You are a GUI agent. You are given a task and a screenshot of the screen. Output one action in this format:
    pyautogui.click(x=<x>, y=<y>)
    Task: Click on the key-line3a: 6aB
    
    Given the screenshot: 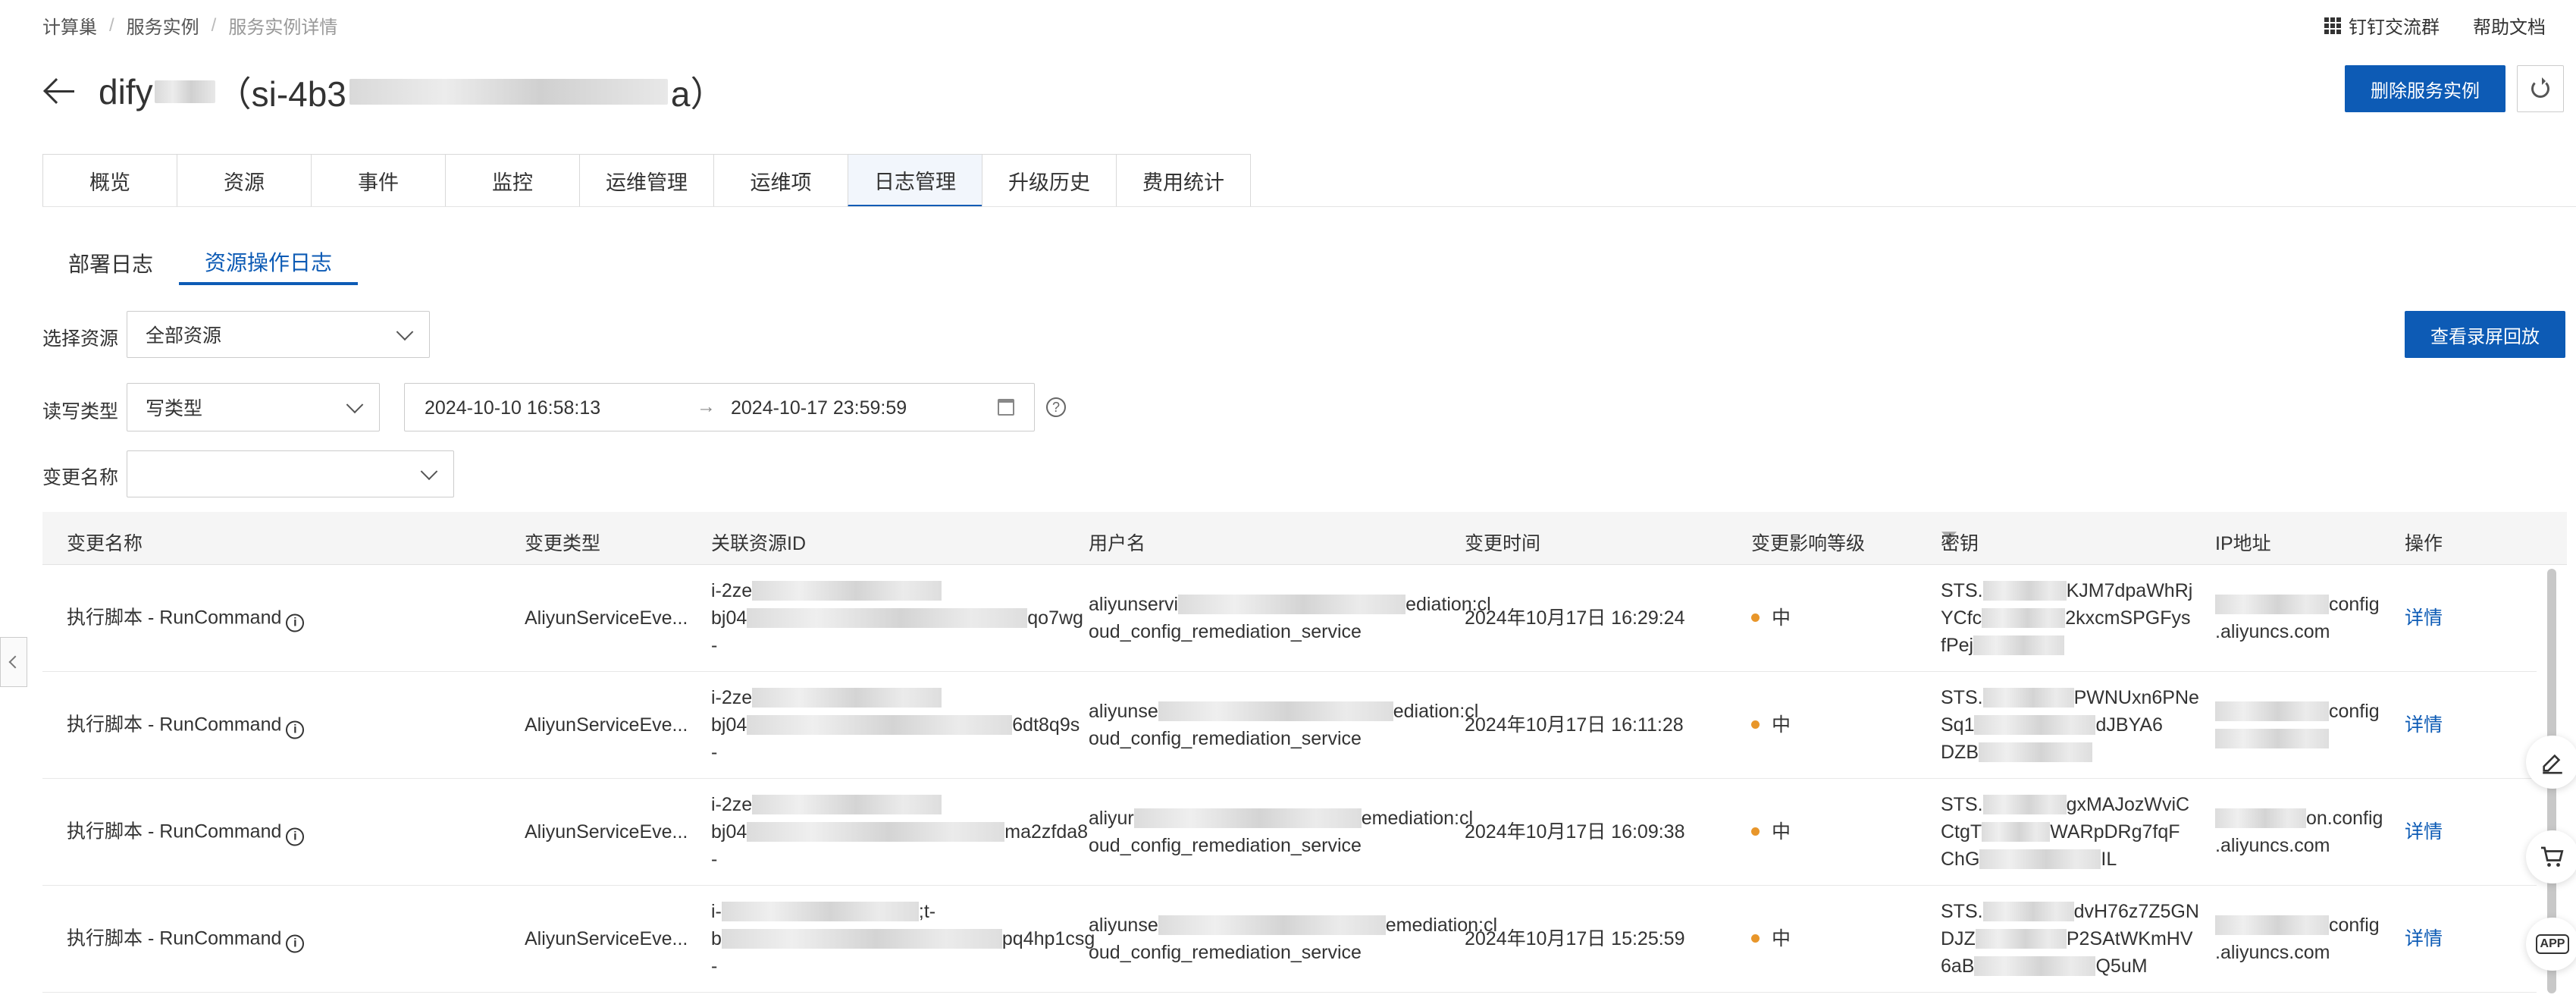 What is the action you would take?
    pyautogui.click(x=1958, y=966)
    